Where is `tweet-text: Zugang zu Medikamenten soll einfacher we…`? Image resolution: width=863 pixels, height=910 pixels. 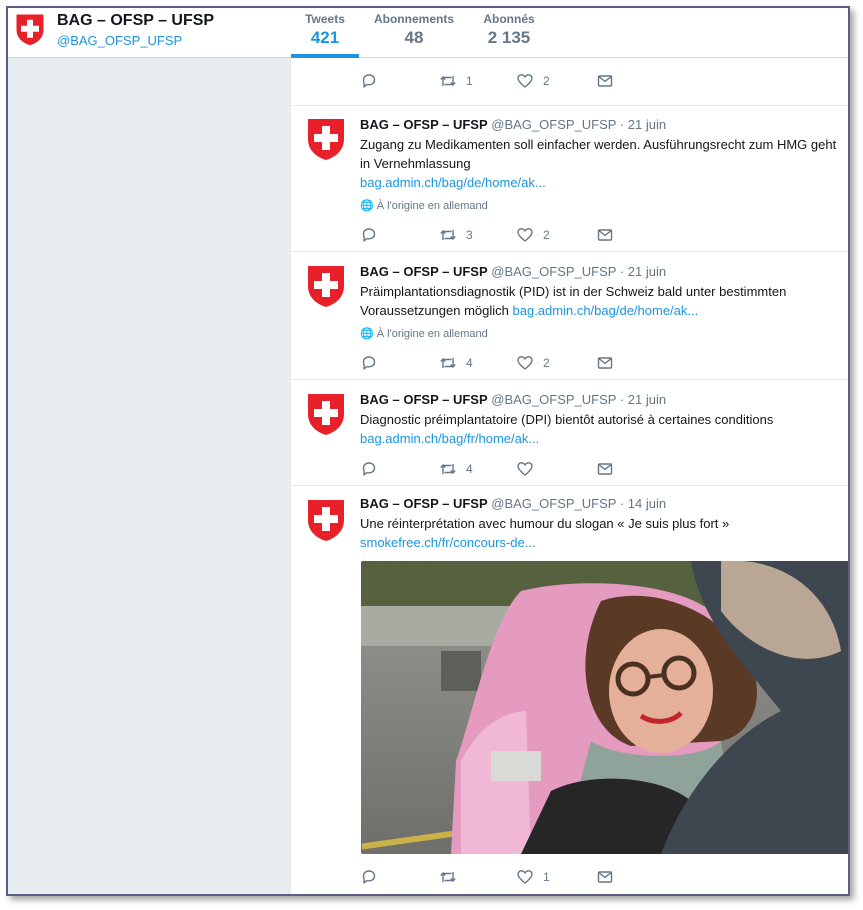
tweet-text: Zugang zu Medikamenten soll einfacher we… is located at coordinates (600, 163).